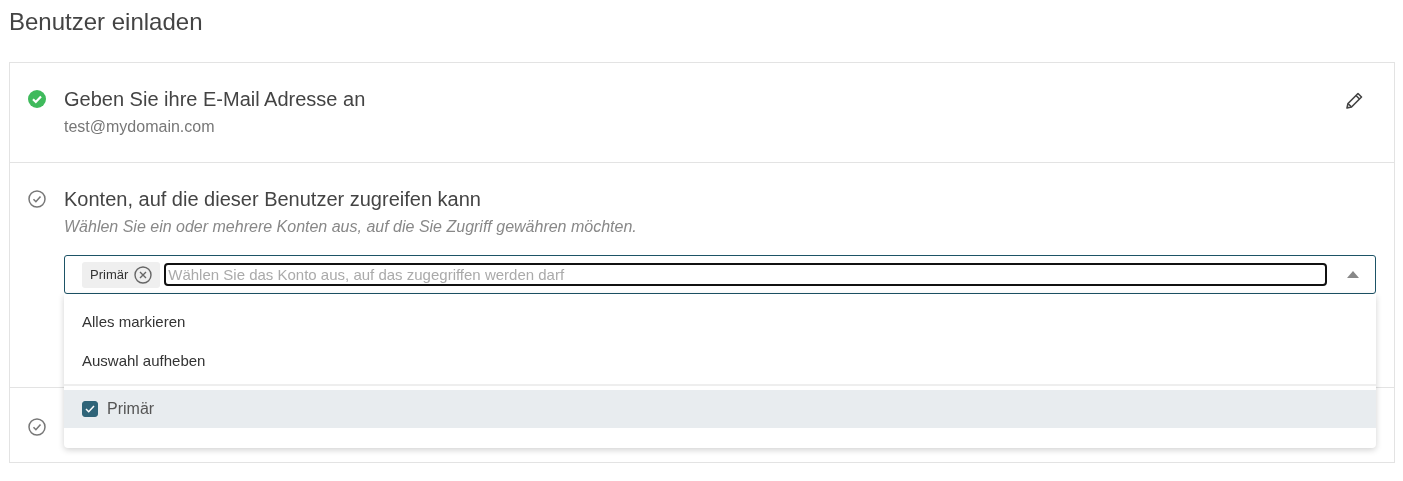 The height and width of the screenshot is (481, 1403). Describe the element at coordinates (106, 22) in the screenshot. I see `page-title: Benutzer einladen` at that location.